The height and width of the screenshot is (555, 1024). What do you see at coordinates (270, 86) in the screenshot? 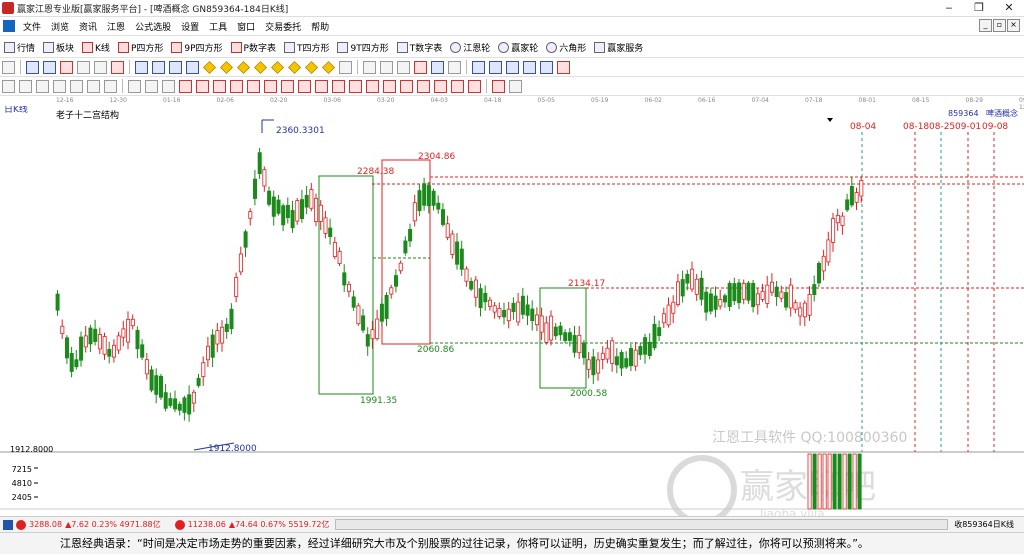
I see `tool-arc-icon` at bounding box center [270, 86].